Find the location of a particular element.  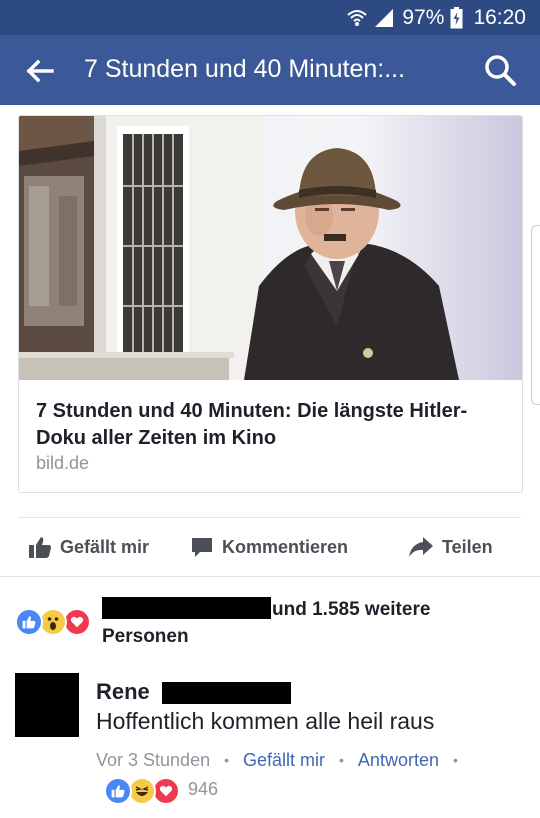

status-icons: 97% 16:20 is located at coordinates (436, 17).